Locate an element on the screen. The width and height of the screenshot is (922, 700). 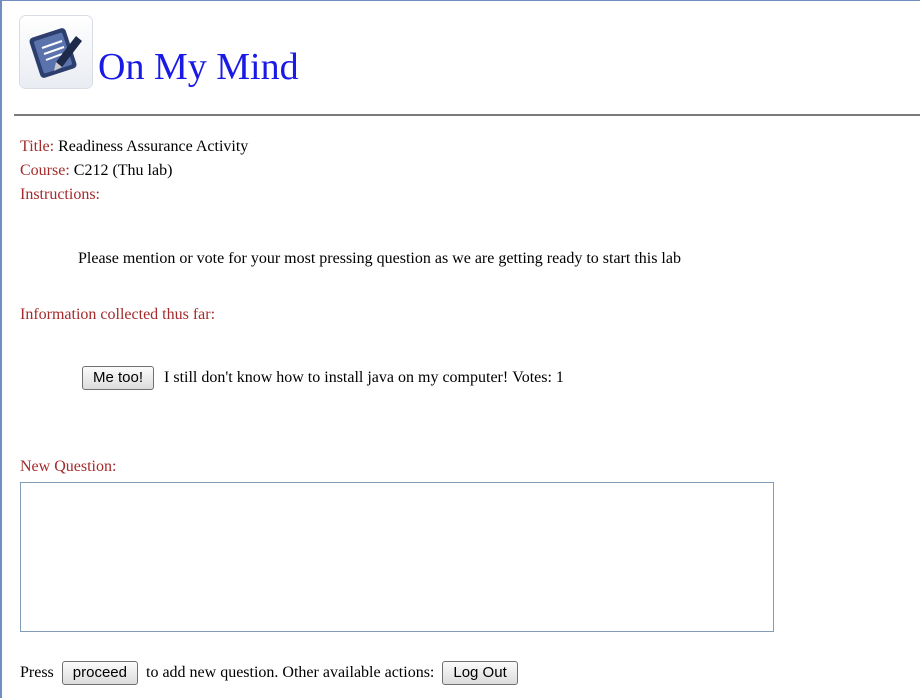
pencil-notepad-icon is located at coordinates (55, 53).